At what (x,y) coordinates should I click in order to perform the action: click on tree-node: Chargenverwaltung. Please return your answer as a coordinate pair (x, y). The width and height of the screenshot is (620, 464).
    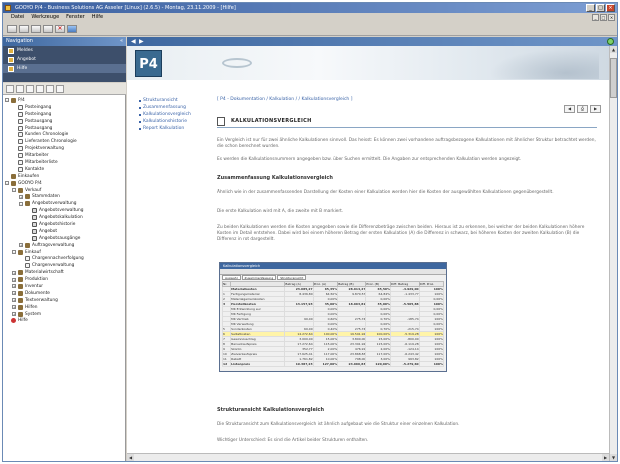
    Looking at the image, I should click on (65, 265).